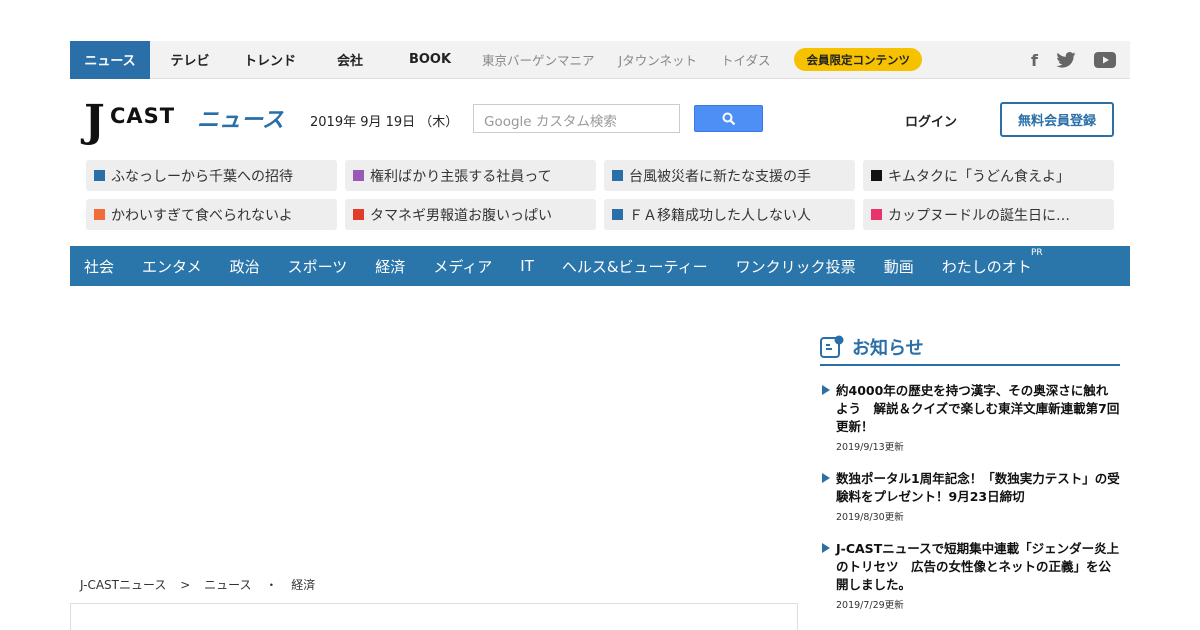 The height and width of the screenshot is (630, 1200). What do you see at coordinates (635, 266) in the screenshot?
I see `category-health-beauty: ヘルス&ビューティー` at bounding box center [635, 266].